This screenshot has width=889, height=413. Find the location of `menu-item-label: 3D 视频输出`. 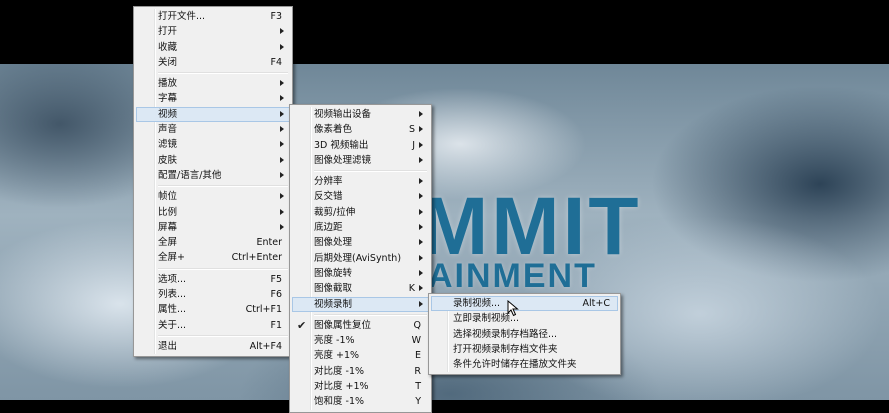

menu-item-label: 3D 视频输出 is located at coordinates (341, 145).